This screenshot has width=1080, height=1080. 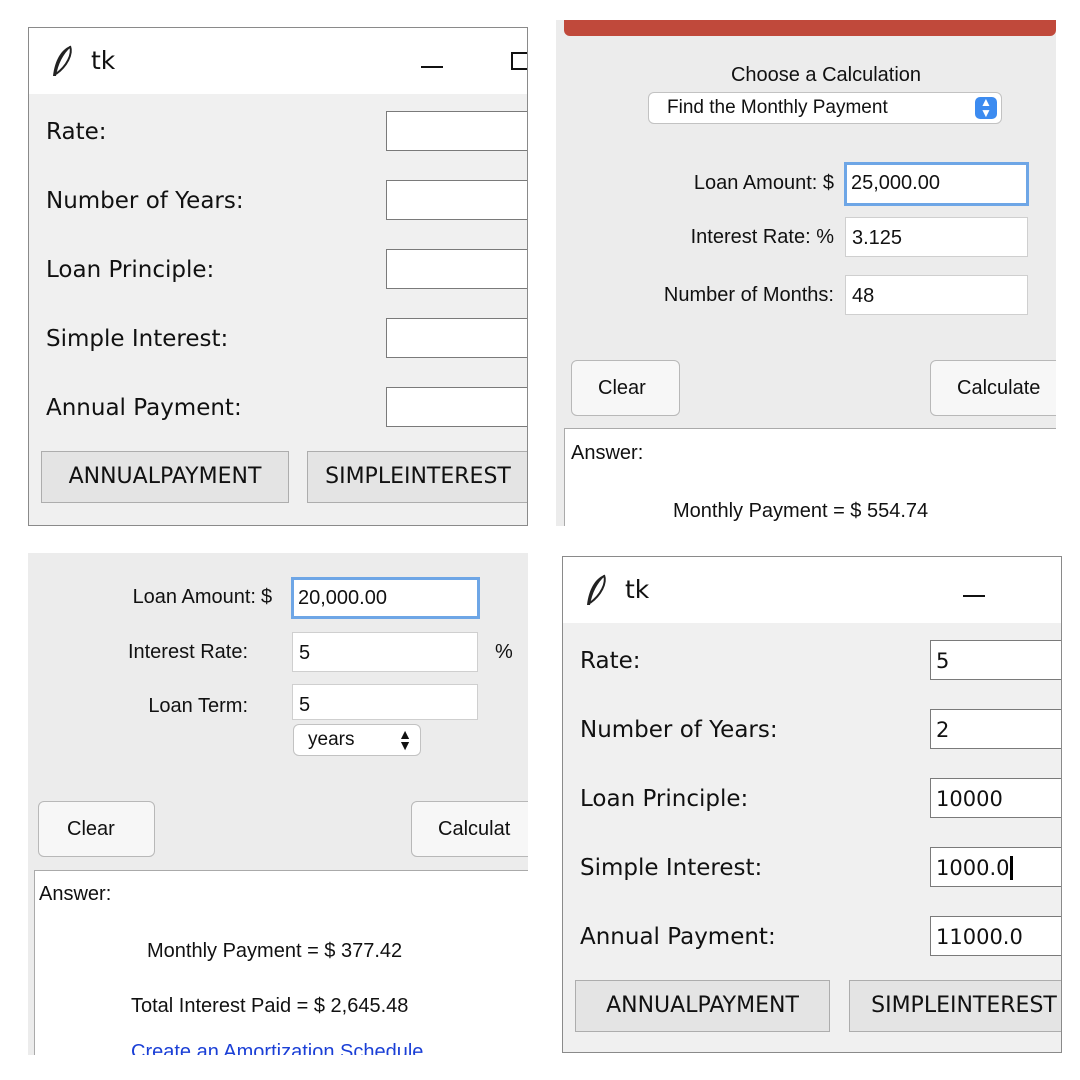 What do you see at coordinates (385, 702) in the screenshot?
I see `loan-term-input: 5` at bounding box center [385, 702].